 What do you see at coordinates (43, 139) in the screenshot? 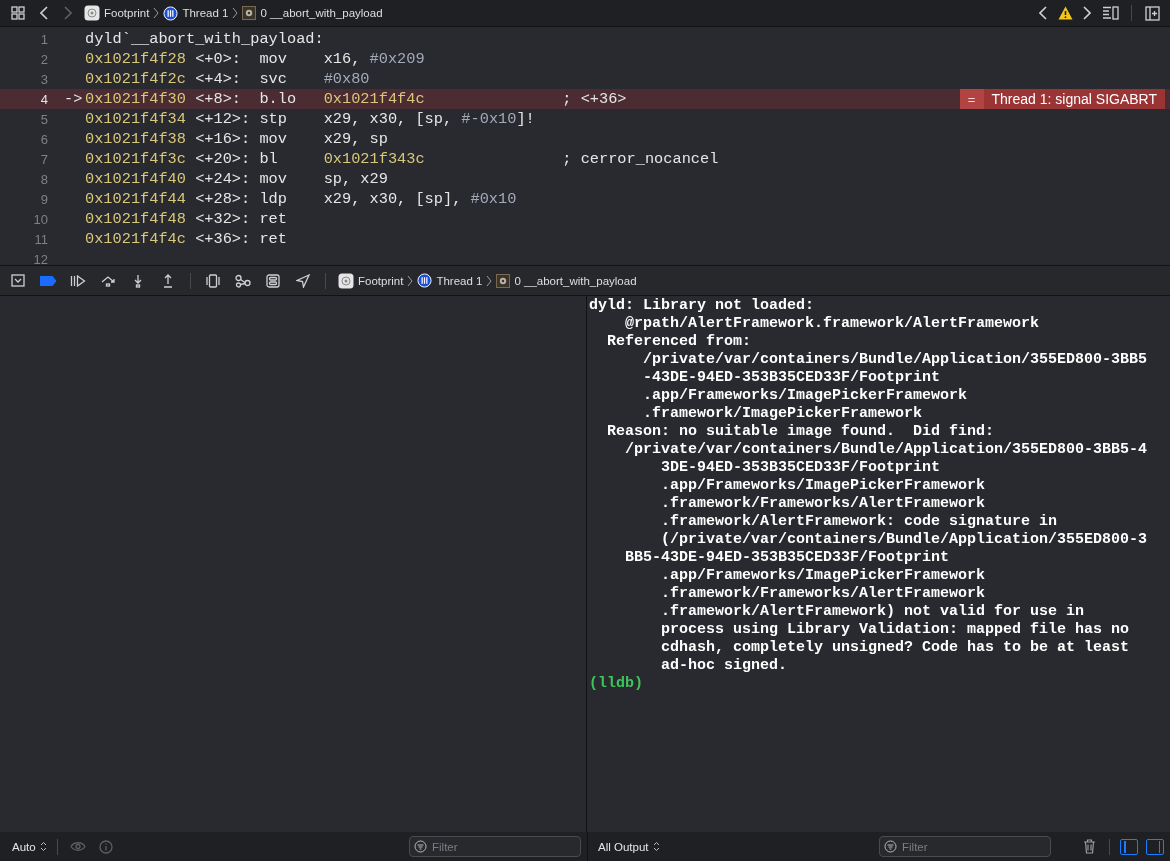
I see `line-number: 6` at bounding box center [43, 139].